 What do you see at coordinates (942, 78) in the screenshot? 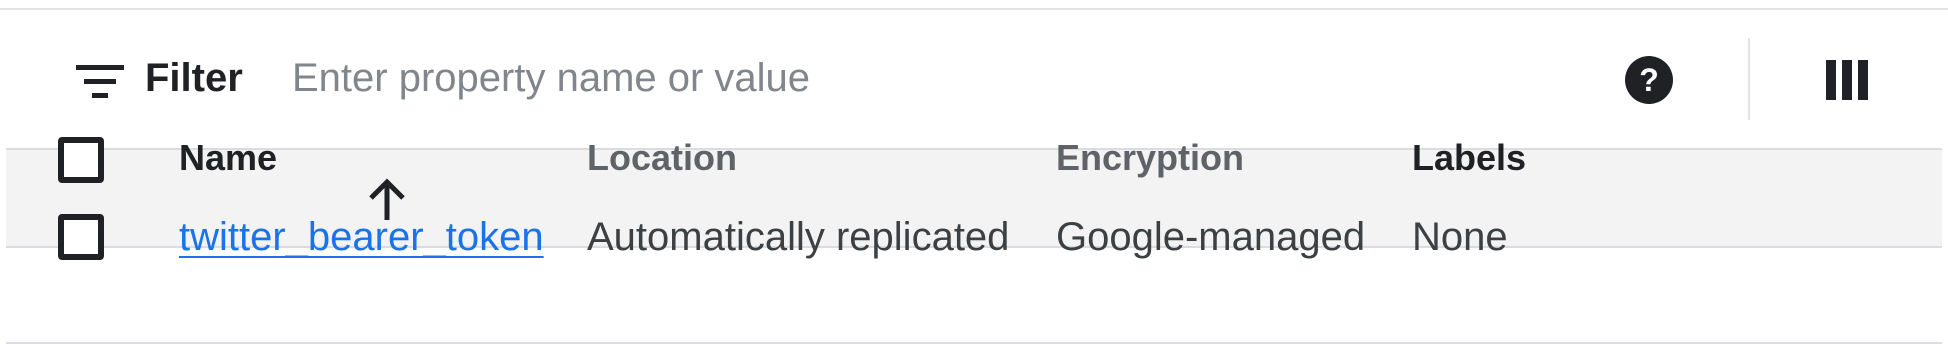
I see `filter-input` at bounding box center [942, 78].